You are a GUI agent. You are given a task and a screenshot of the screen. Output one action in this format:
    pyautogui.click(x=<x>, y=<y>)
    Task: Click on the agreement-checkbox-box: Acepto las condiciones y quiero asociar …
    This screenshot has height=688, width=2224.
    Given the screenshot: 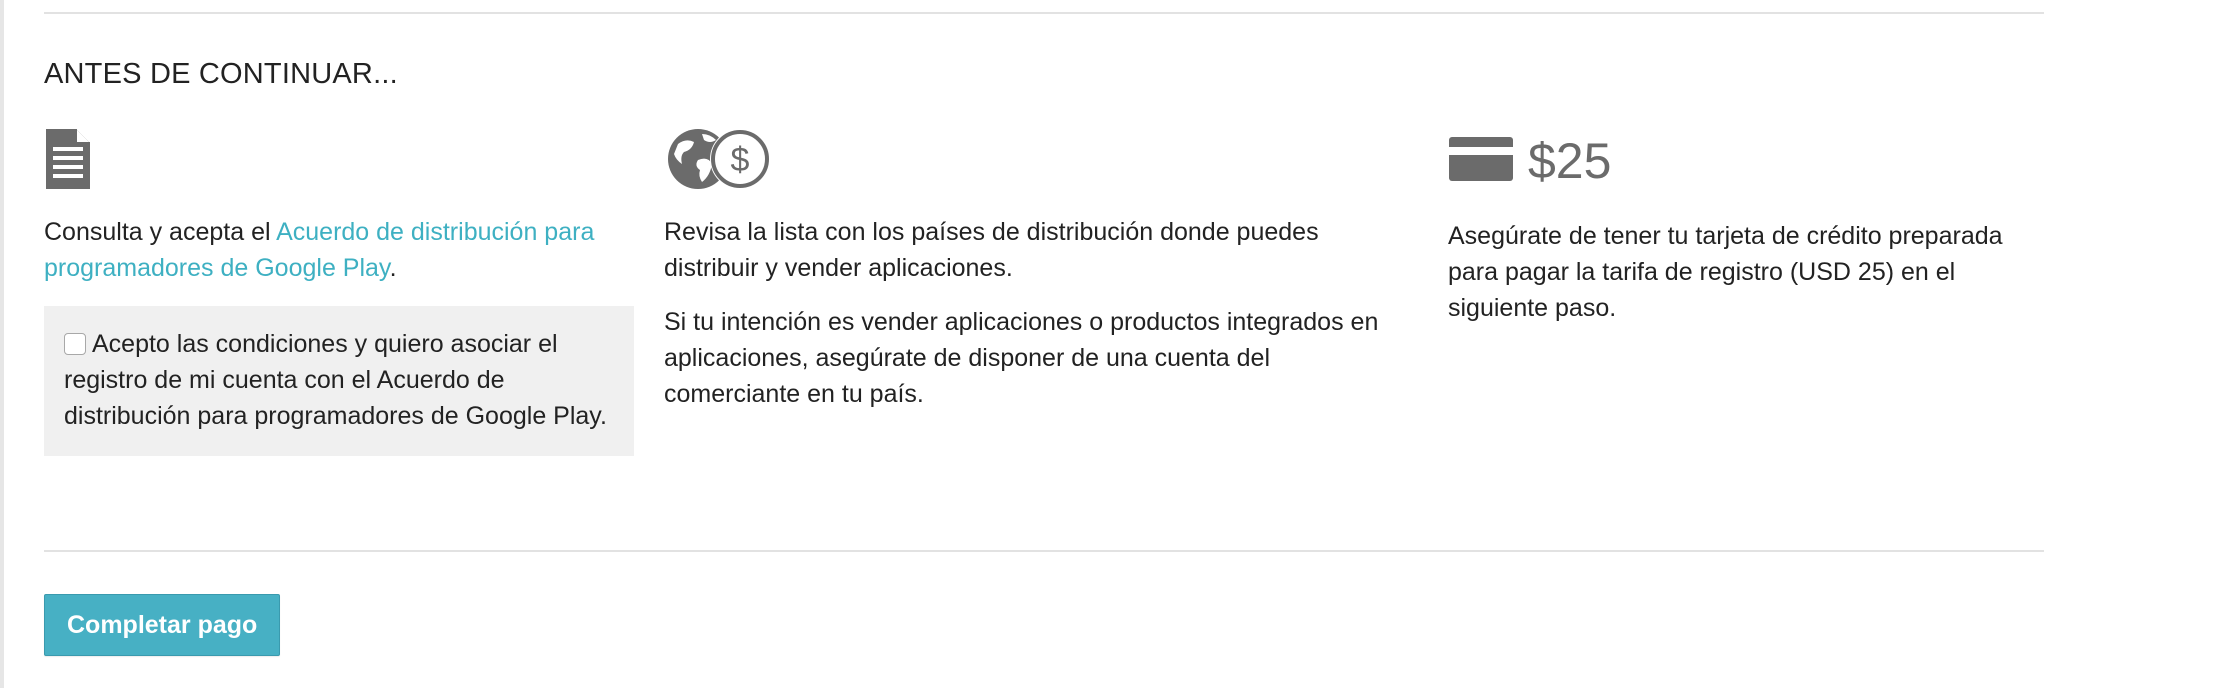 What is the action you would take?
    pyautogui.click(x=339, y=381)
    